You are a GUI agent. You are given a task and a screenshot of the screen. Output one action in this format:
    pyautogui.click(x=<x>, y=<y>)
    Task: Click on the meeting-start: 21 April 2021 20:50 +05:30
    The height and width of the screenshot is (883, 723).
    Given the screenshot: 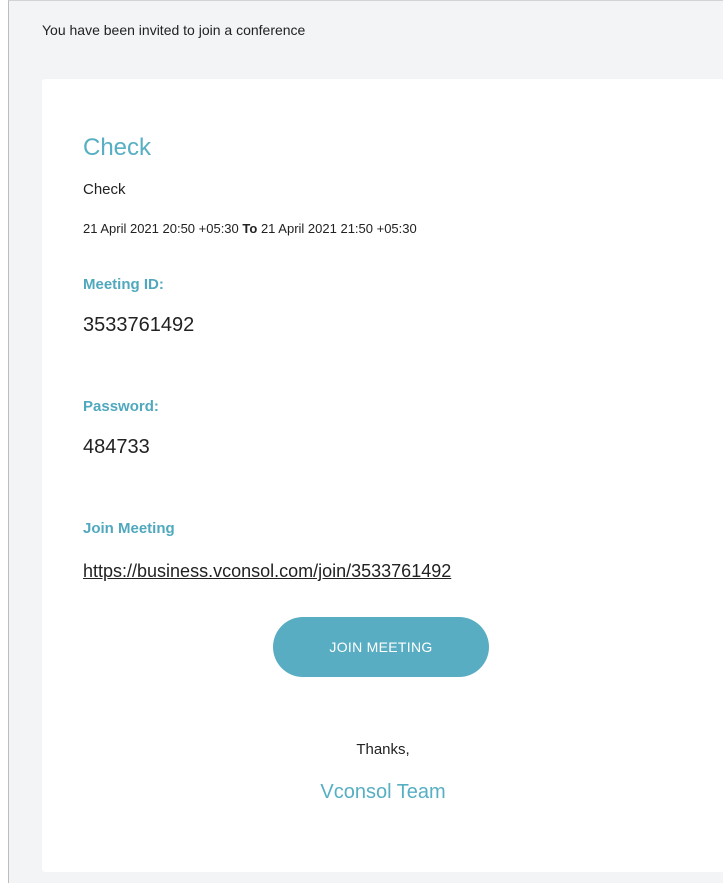 What is the action you would take?
    pyautogui.click(x=161, y=228)
    